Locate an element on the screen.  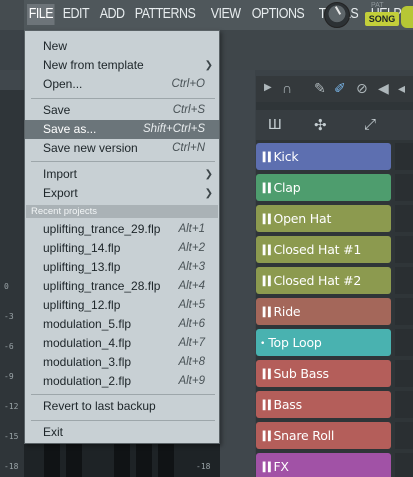
menu-item-save-as: Save as... Shift+Ctrl+S is located at coordinates (122, 129).